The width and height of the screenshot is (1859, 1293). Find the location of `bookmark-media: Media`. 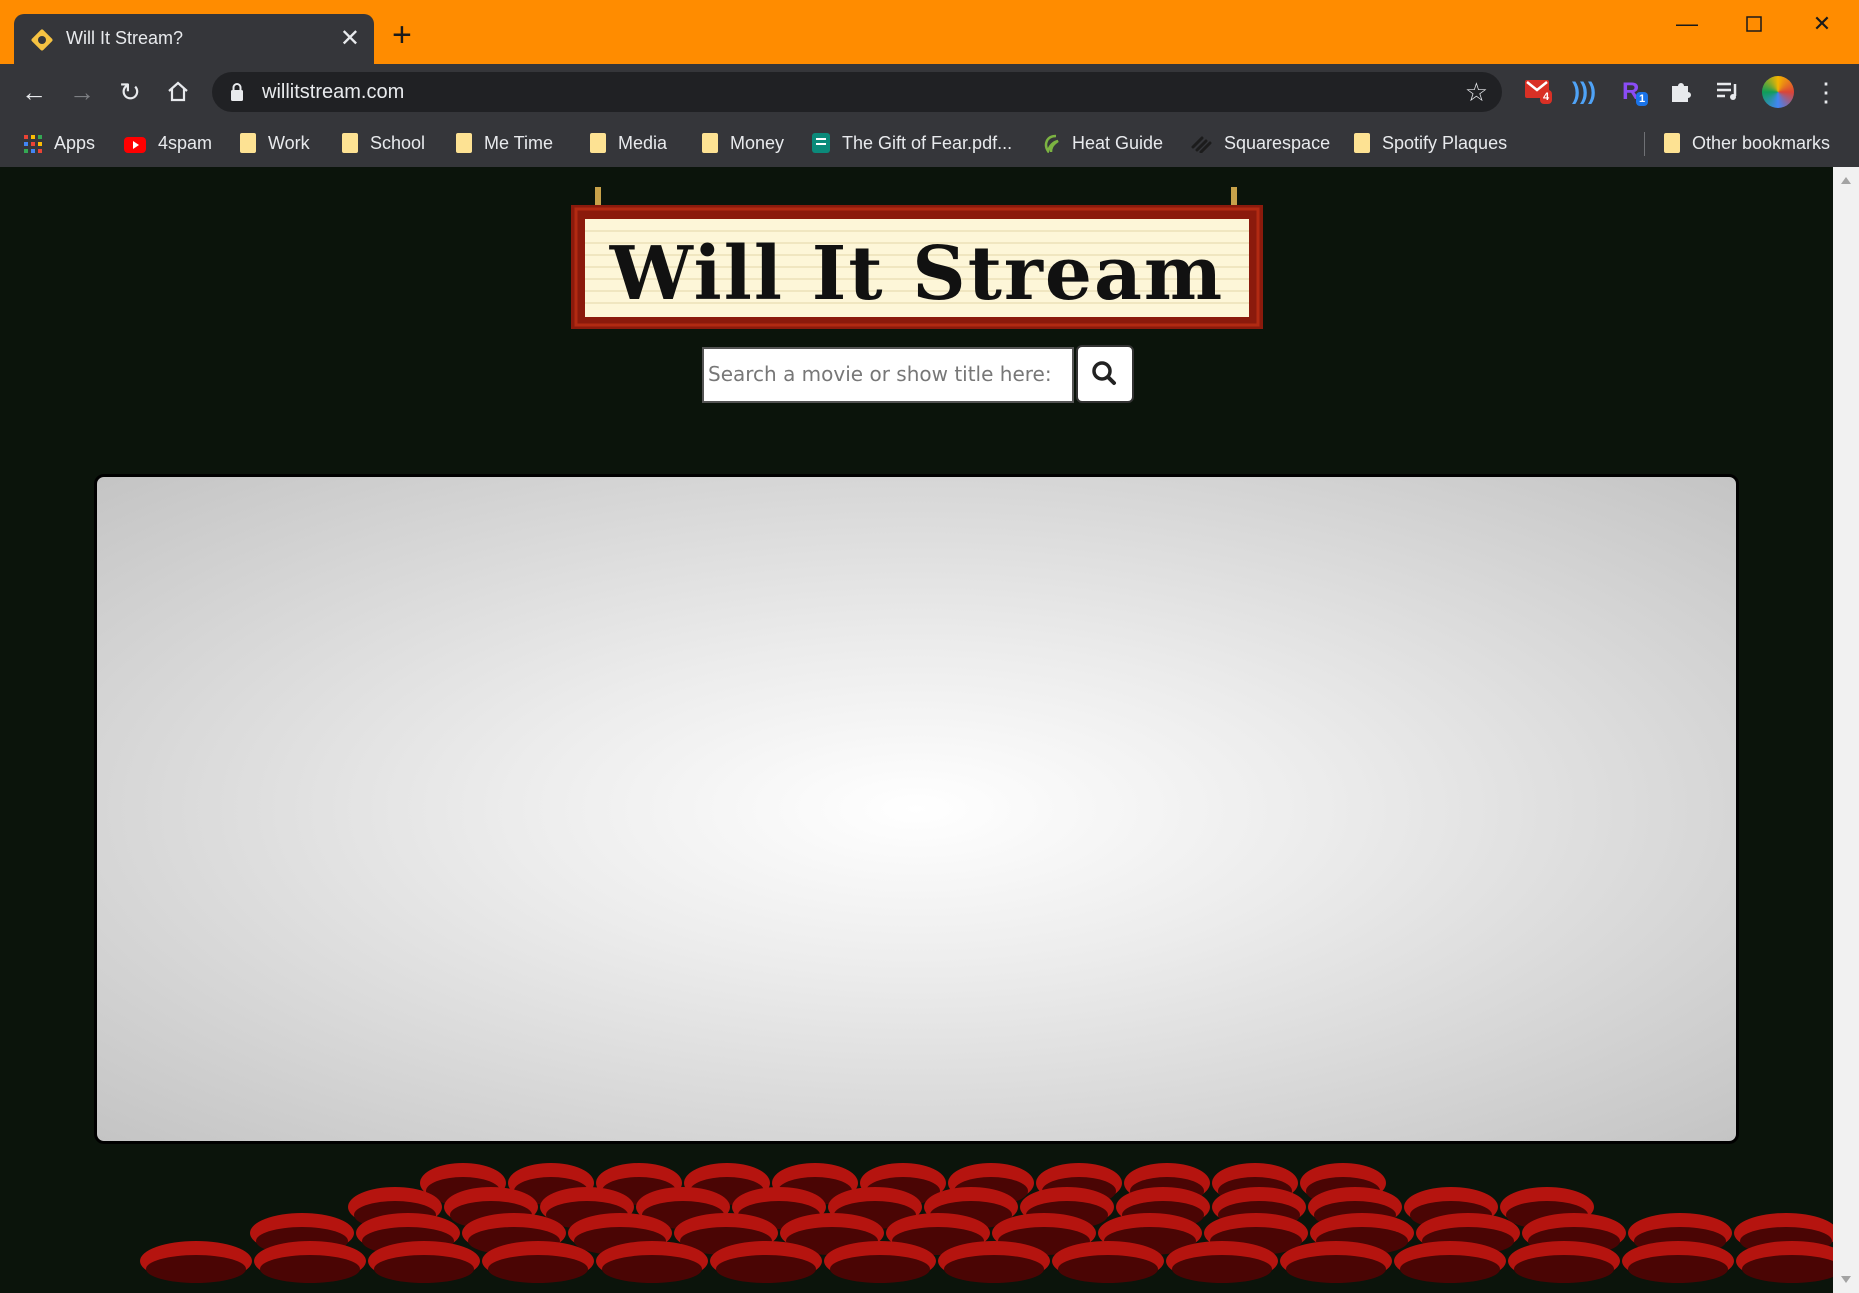

bookmark-media: Media is located at coordinates (628, 143).